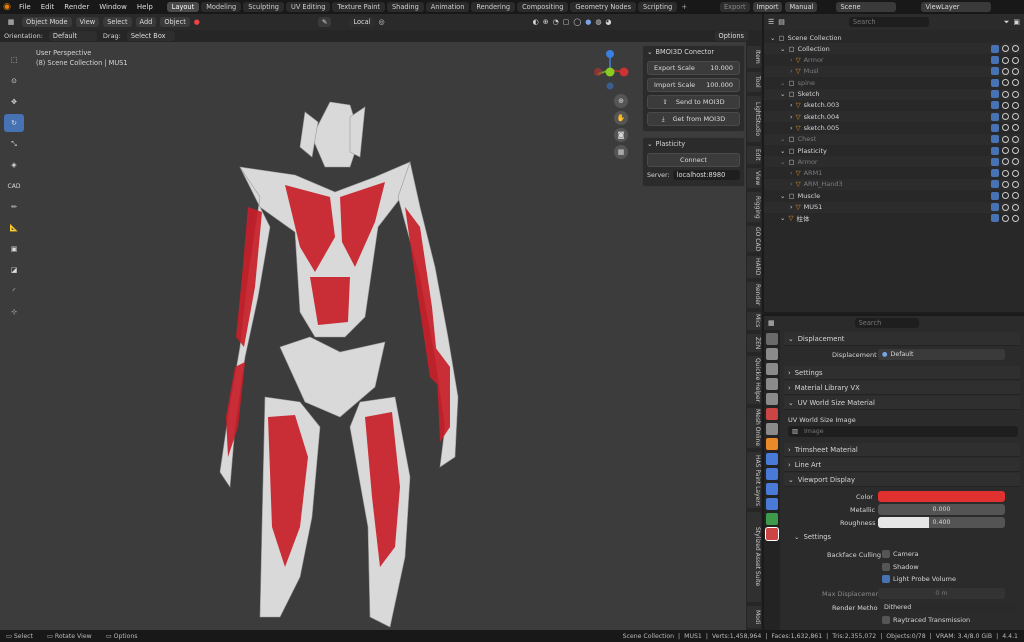 This screenshot has height=642, width=1024. What do you see at coordinates (754, 295) in the screenshot?
I see `tab-render: Render` at bounding box center [754, 295].